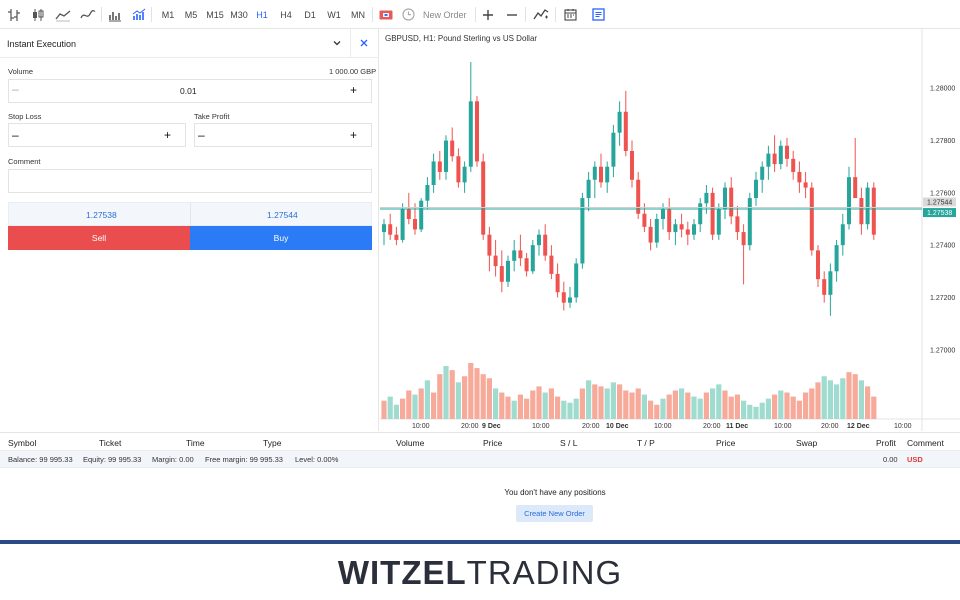  What do you see at coordinates (525, 14) in the screenshot?
I see `toolbar-separator` at bounding box center [525, 14].